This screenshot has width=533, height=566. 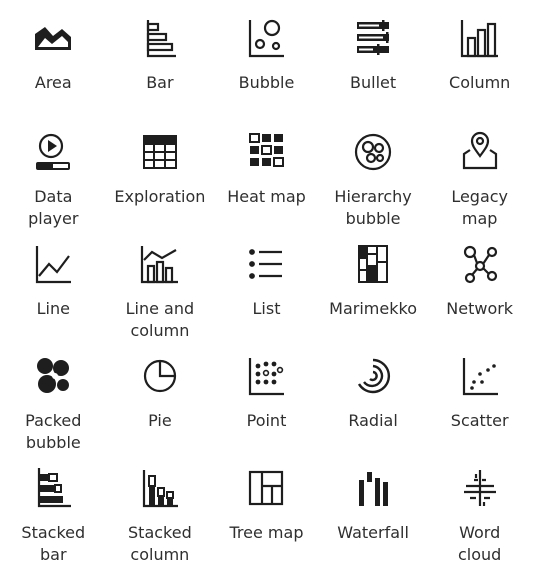 I want to click on viz-tile-label: Data player, so click(x=53, y=207).